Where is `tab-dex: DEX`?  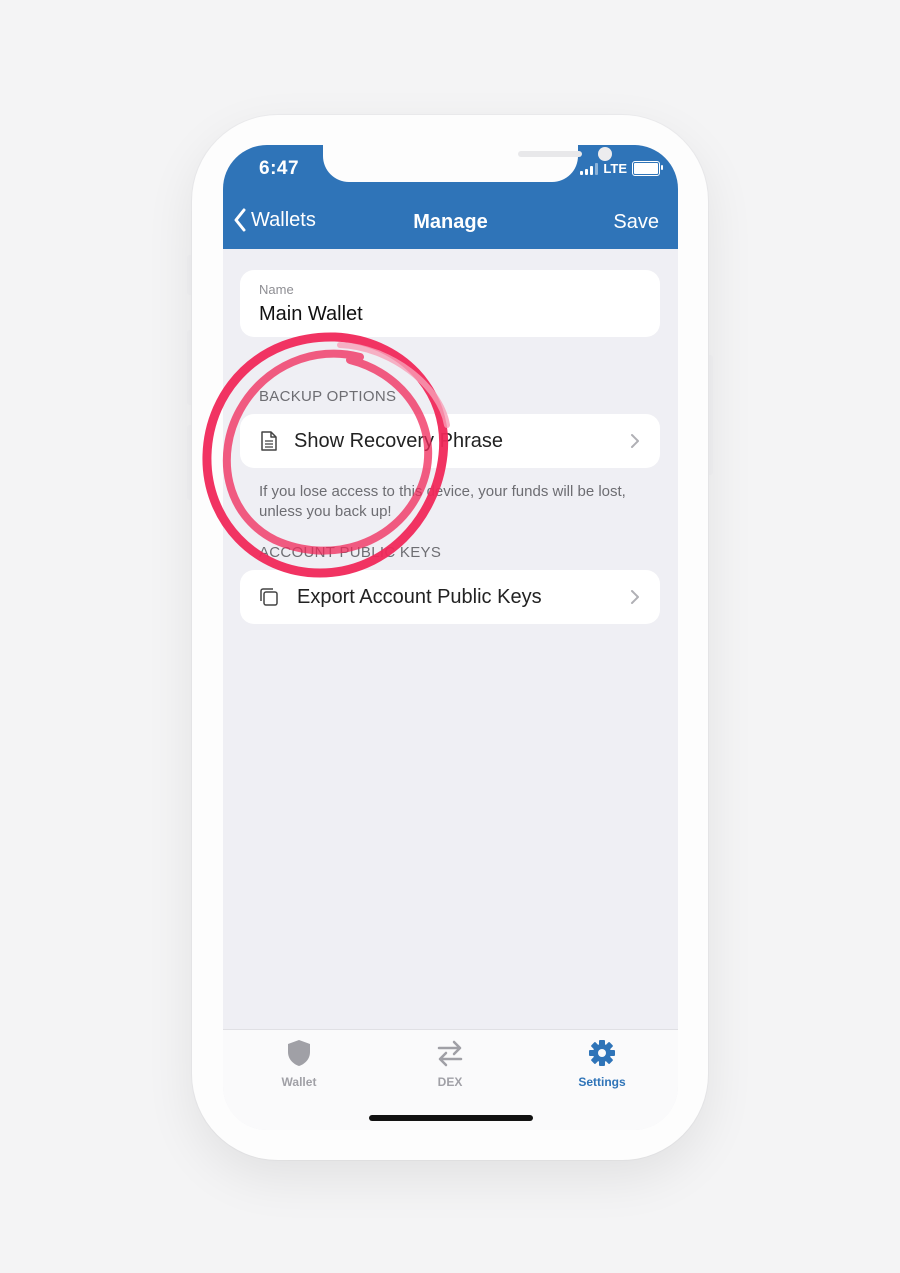 tab-dex: DEX is located at coordinates (450, 1063).